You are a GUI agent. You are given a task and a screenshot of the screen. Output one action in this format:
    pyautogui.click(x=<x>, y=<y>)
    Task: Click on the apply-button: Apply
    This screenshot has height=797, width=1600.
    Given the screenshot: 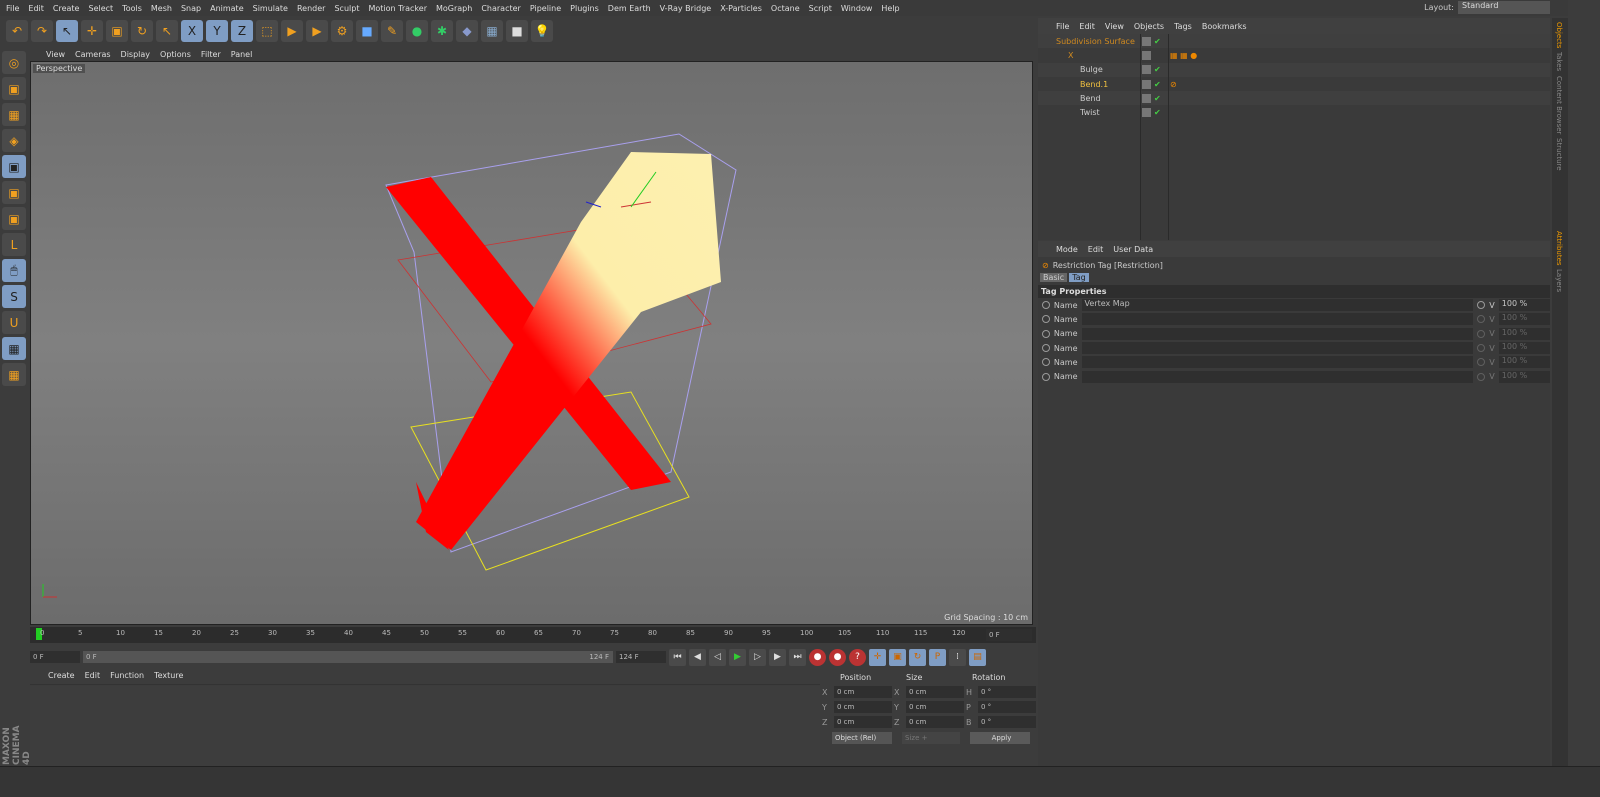 What is the action you would take?
    pyautogui.click(x=1000, y=738)
    